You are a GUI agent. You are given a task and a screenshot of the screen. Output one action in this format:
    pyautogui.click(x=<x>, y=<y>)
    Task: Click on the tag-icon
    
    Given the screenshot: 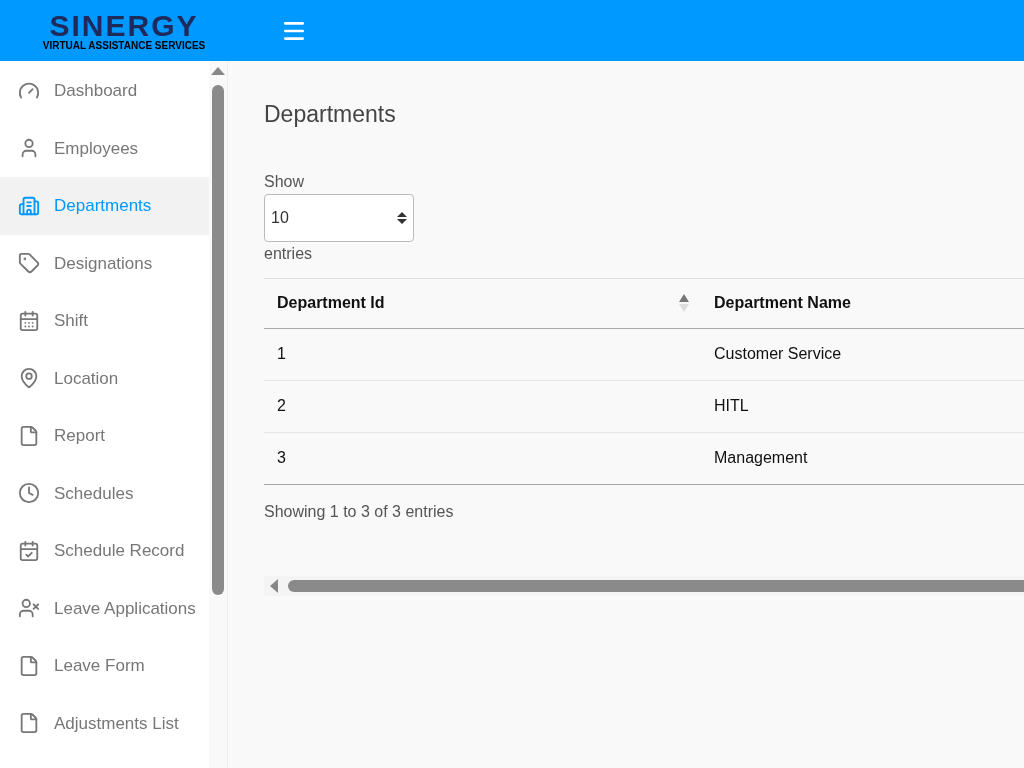 What is the action you would take?
    pyautogui.click(x=29, y=263)
    